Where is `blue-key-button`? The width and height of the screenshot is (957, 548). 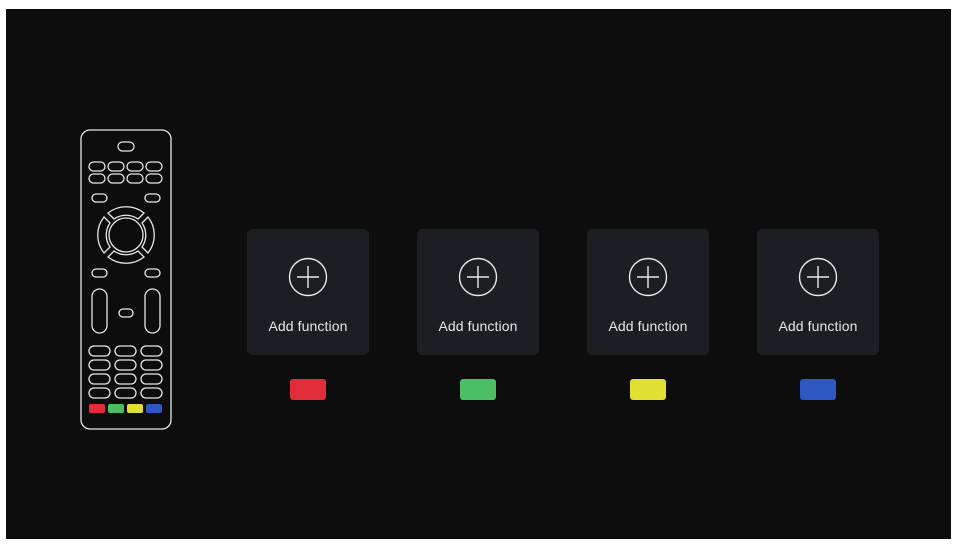
blue-key-button is located at coordinates (818, 389).